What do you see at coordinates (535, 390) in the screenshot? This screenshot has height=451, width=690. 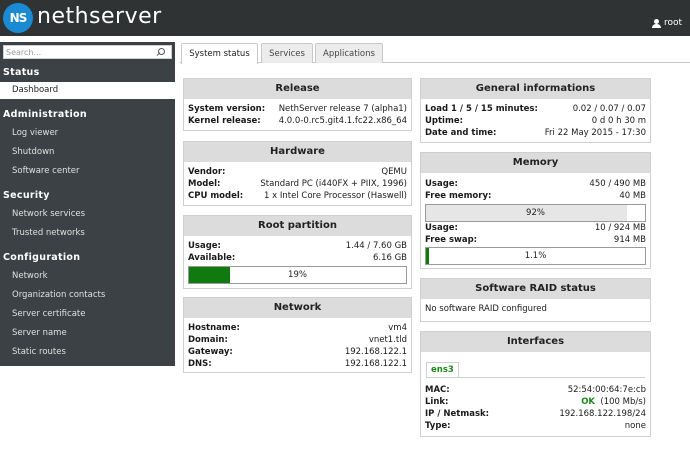 I see `mac-row: MAC: 52:54:00:64:7e:cb` at bounding box center [535, 390].